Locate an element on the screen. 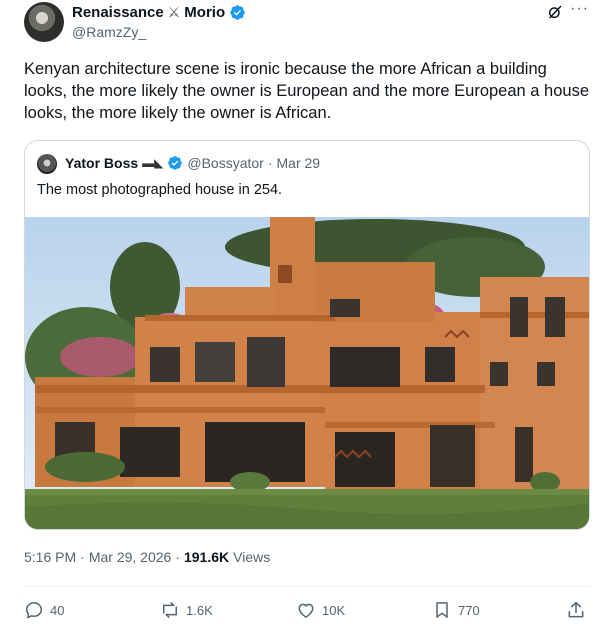 The image size is (612, 628). views-count: 191.6K is located at coordinates (206, 557).